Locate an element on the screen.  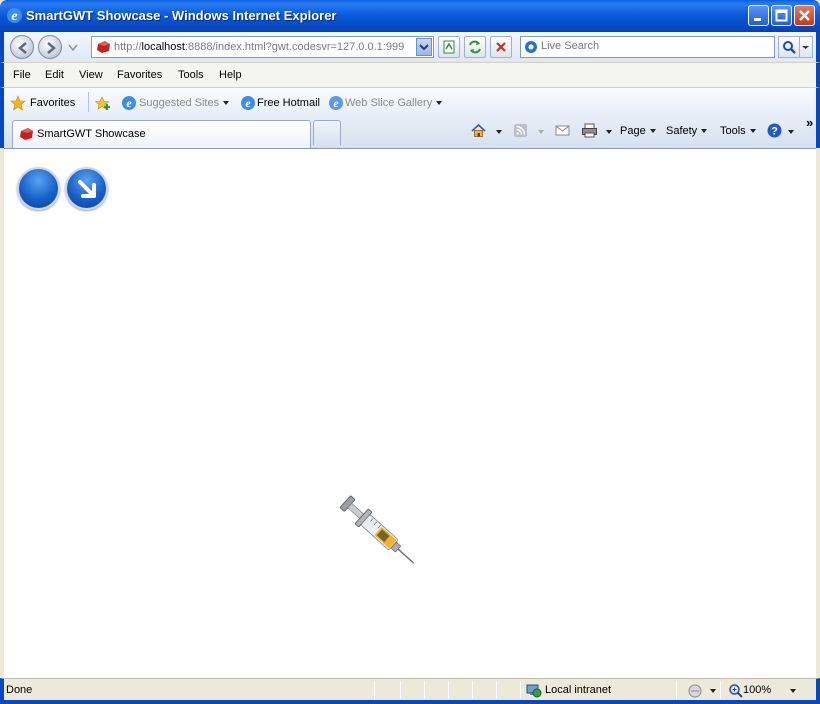
search-options-button is located at coordinates (806, 47).